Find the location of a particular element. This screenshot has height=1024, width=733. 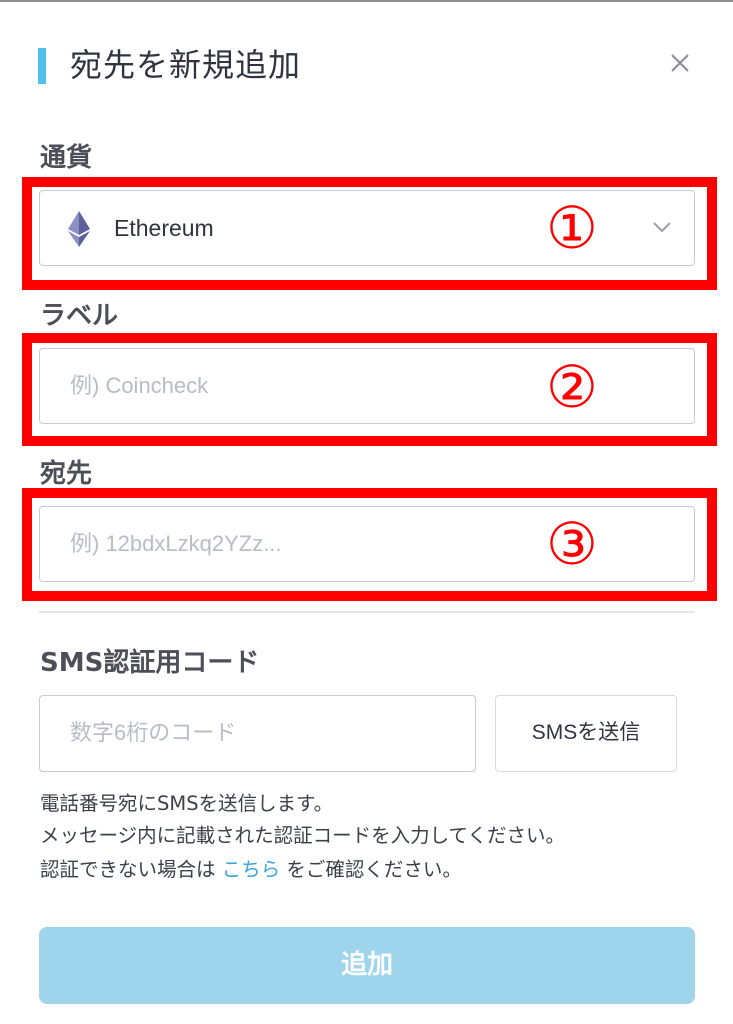

help-link: こちら is located at coordinates (251, 869).